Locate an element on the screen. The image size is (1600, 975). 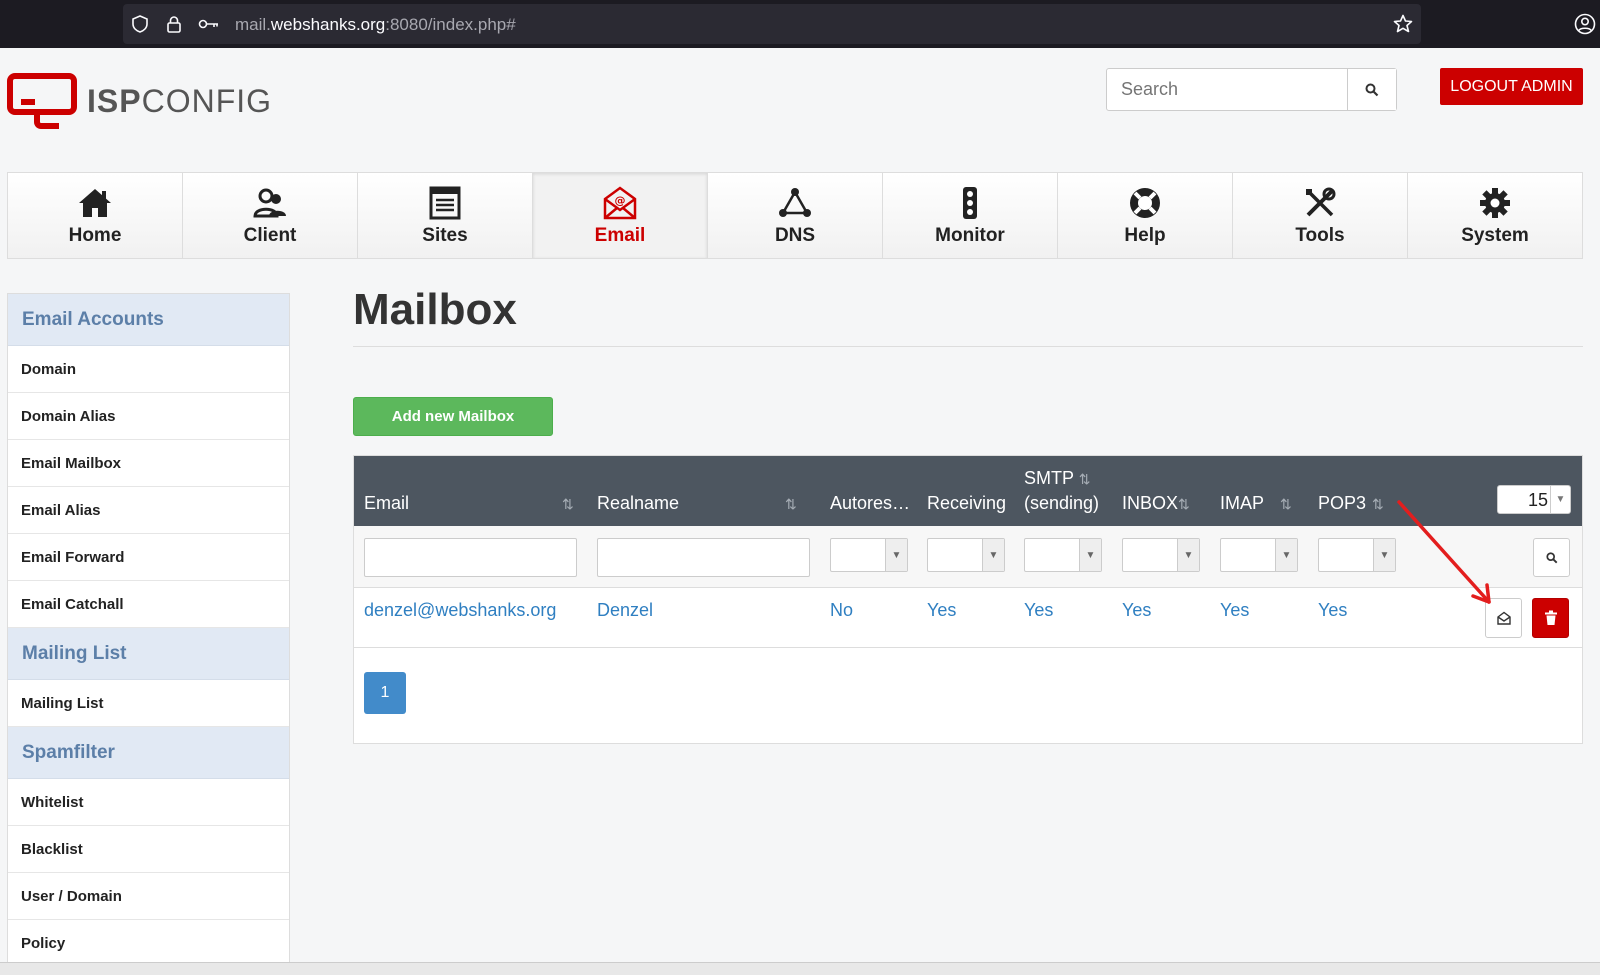
sidebar-item-policy: Policy is located at coordinates (148, 943).